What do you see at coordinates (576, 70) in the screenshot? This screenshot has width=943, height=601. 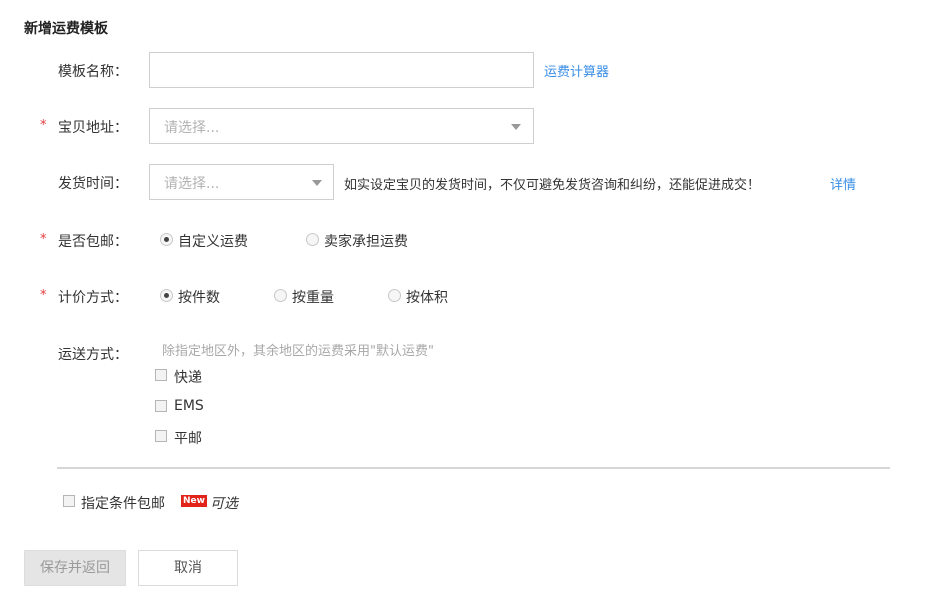 I see `freight-calculator-link: 运费计算器` at bounding box center [576, 70].